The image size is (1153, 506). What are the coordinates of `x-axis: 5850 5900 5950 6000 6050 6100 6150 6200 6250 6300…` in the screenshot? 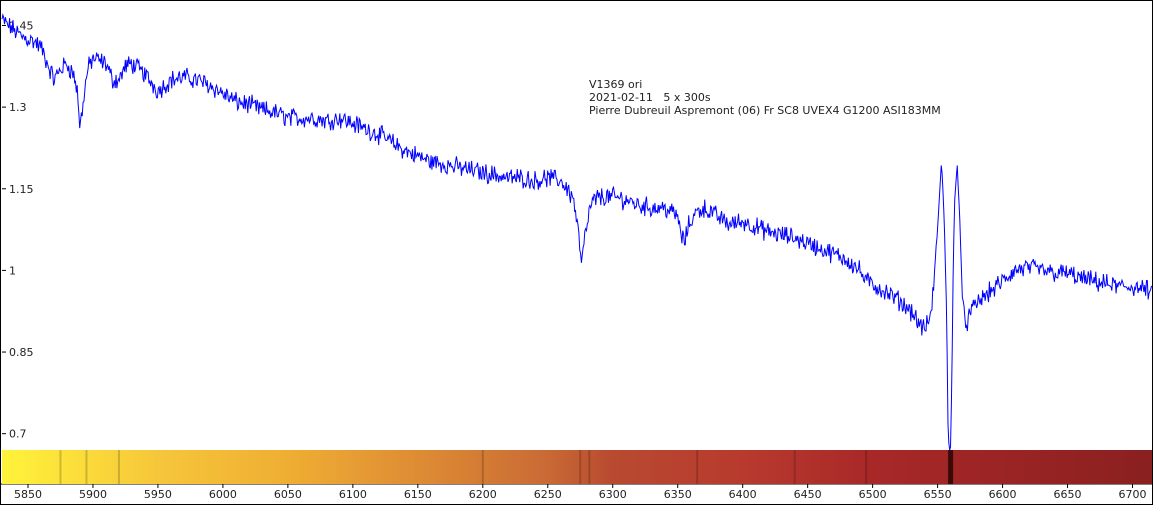 It's located at (577, 492).